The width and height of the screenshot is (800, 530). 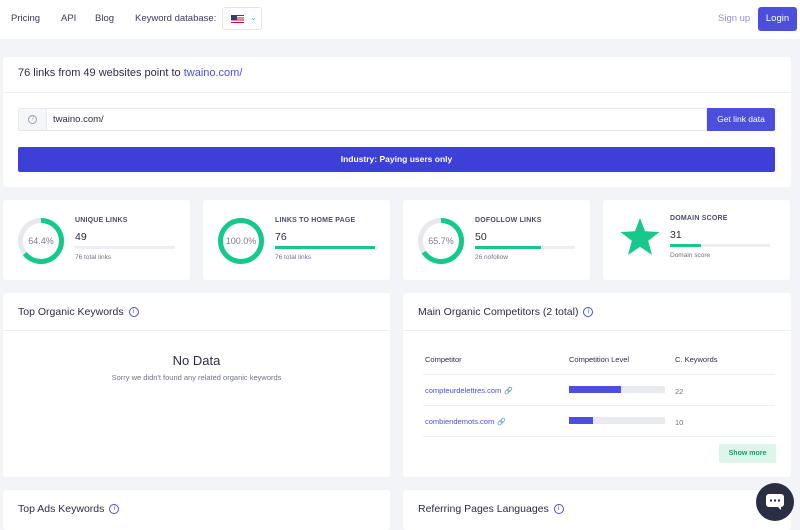 I want to click on stat-subtext: 26 nofollow, so click(x=491, y=257).